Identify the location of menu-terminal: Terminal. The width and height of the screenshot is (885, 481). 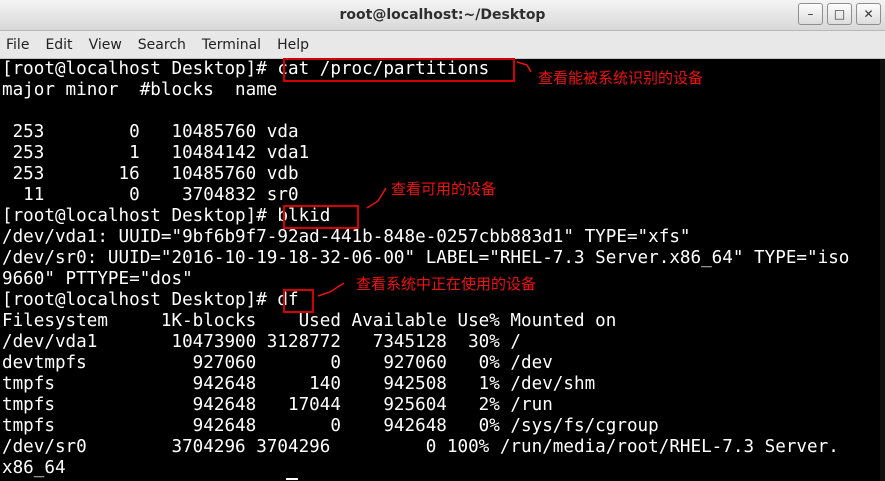
(231, 45).